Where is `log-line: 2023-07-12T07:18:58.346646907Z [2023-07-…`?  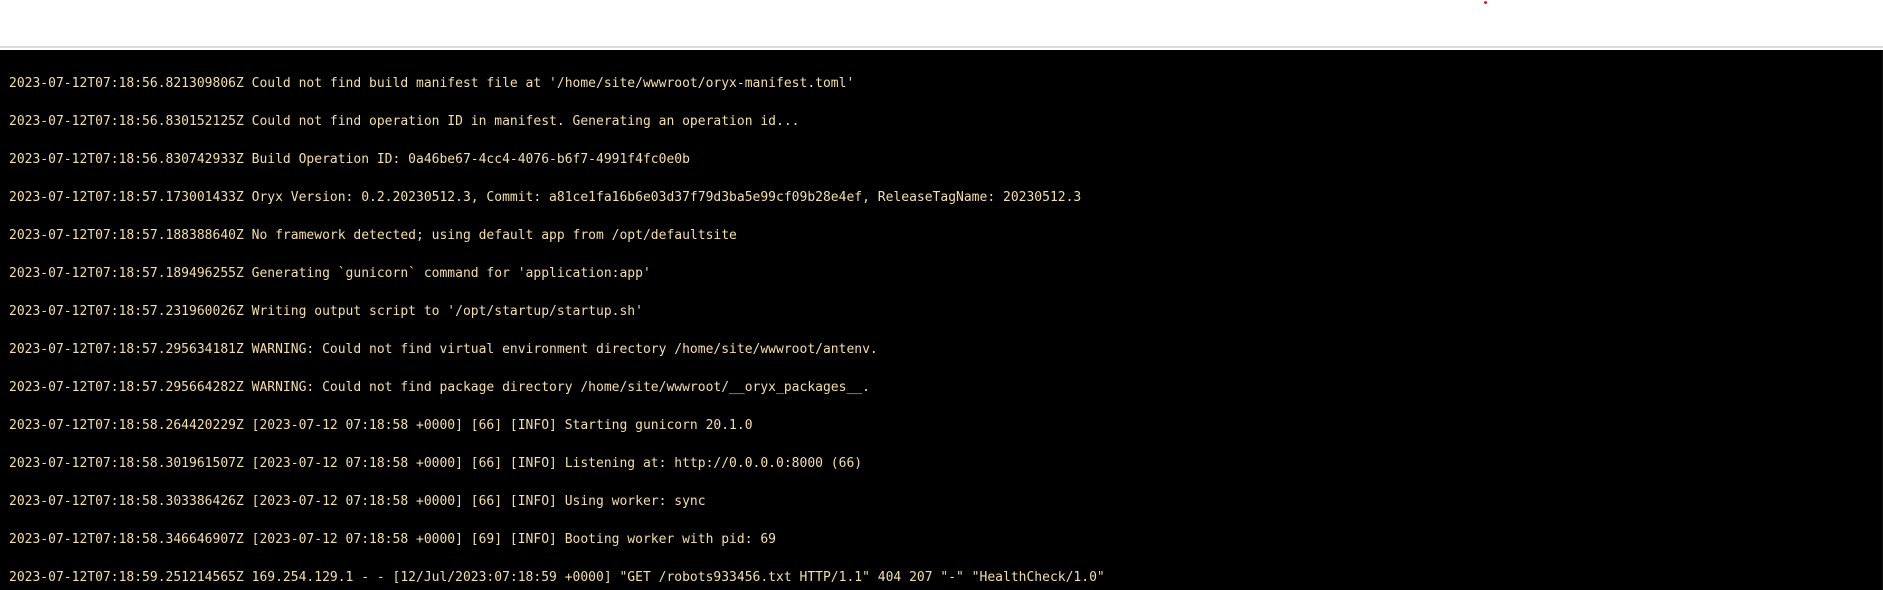
log-line: 2023-07-12T07:18:58.346646907Z [2023-07-… is located at coordinates (393, 539).